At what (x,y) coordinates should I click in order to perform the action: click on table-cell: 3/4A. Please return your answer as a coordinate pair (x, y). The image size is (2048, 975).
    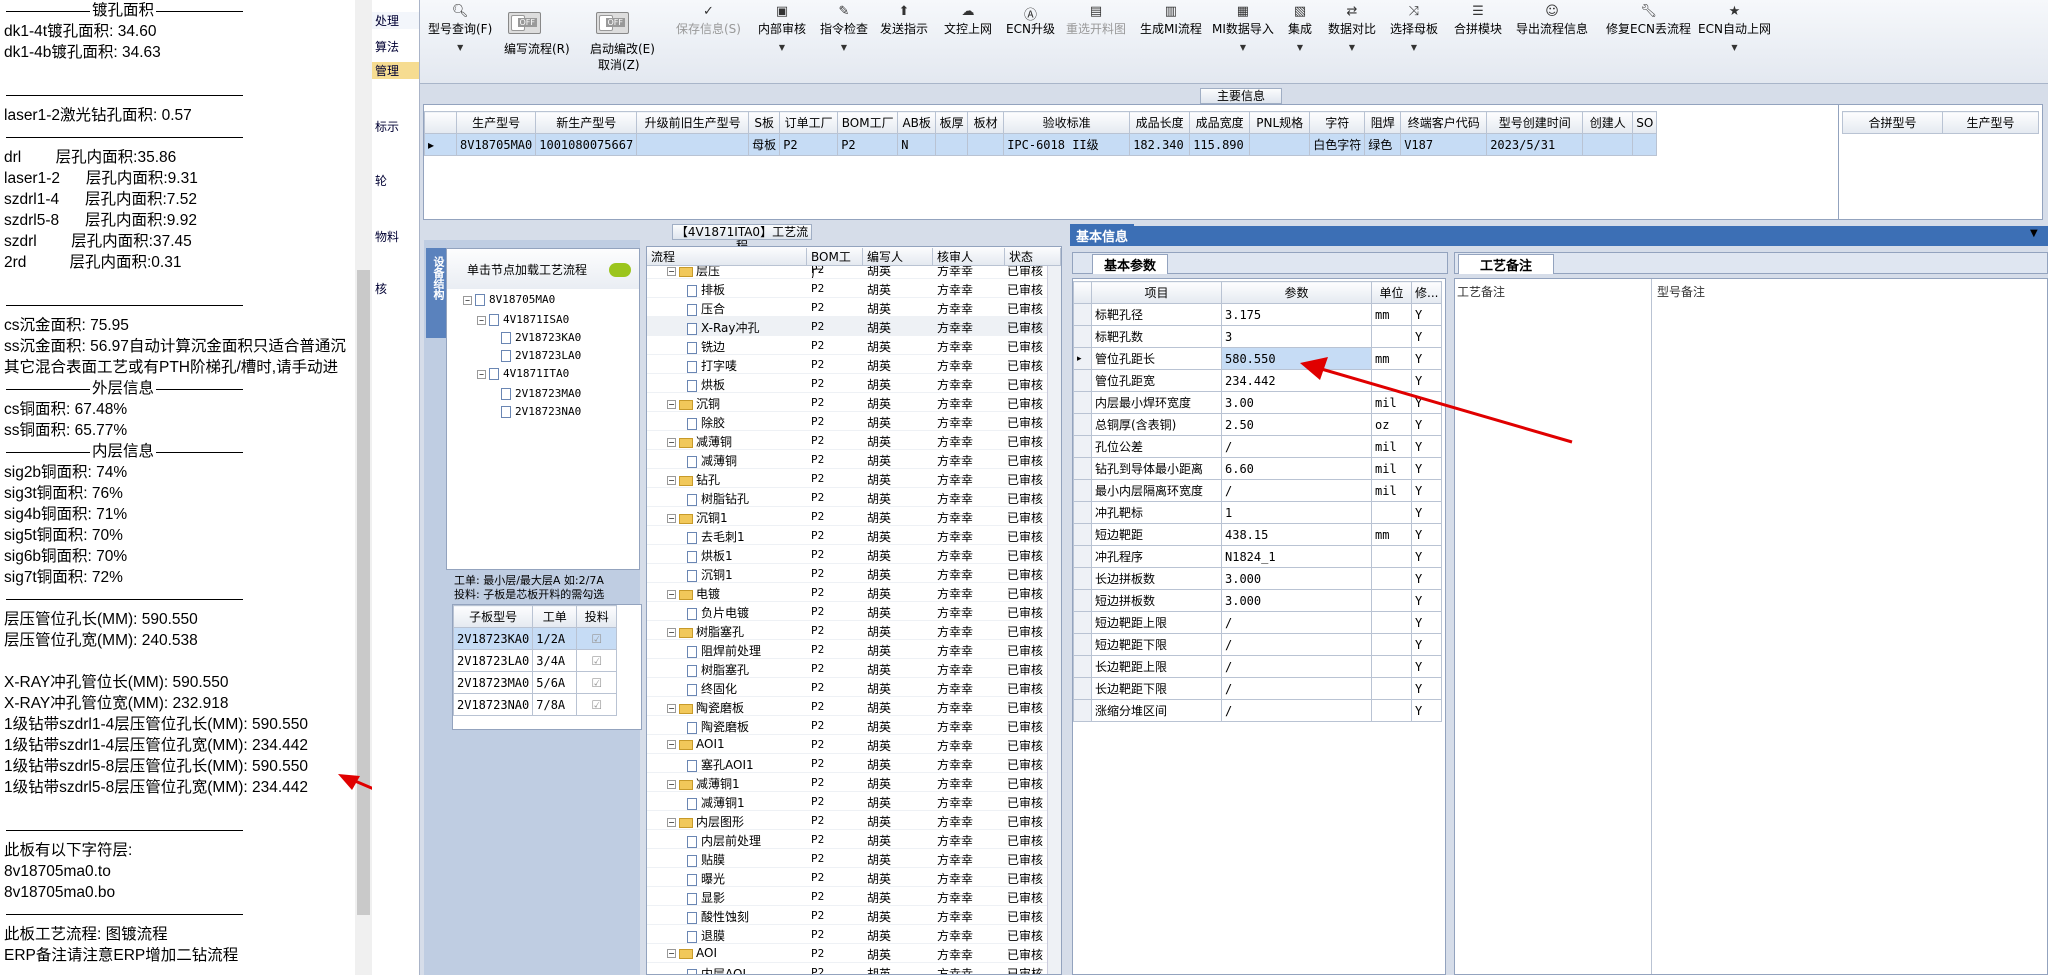
    Looking at the image, I should click on (555, 660).